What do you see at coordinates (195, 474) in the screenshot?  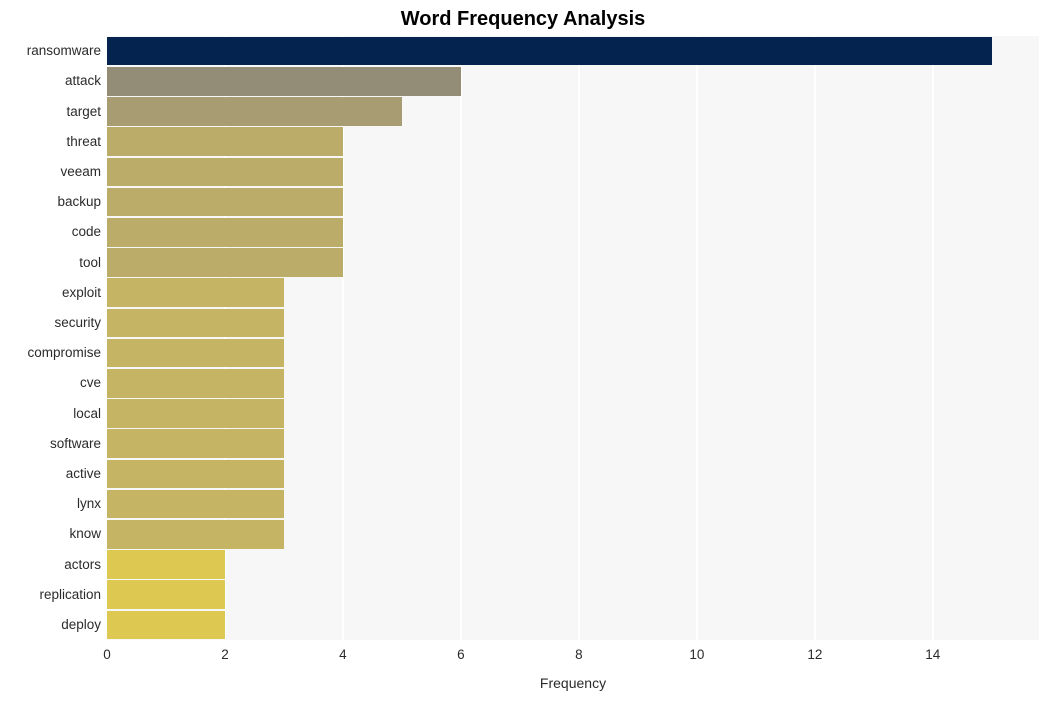 I see `bar-active` at bounding box center [195, 474].